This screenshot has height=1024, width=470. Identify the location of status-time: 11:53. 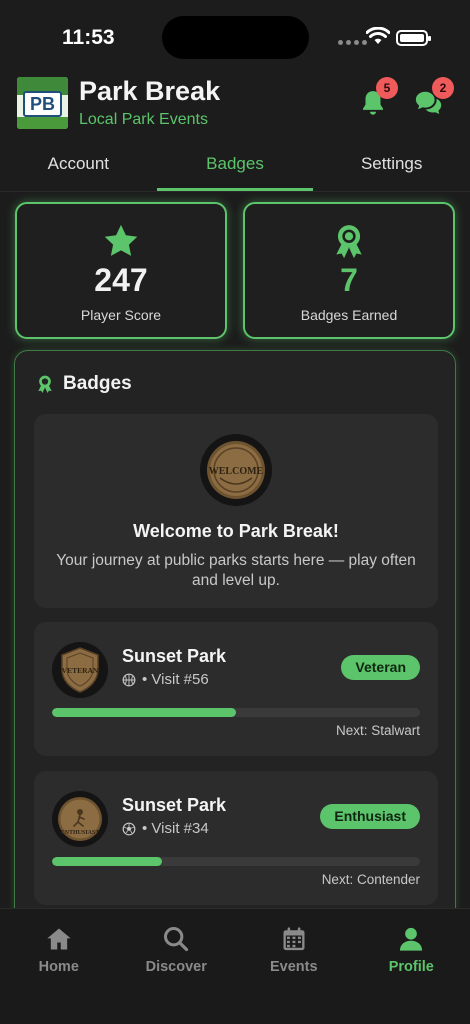
(88, 37).